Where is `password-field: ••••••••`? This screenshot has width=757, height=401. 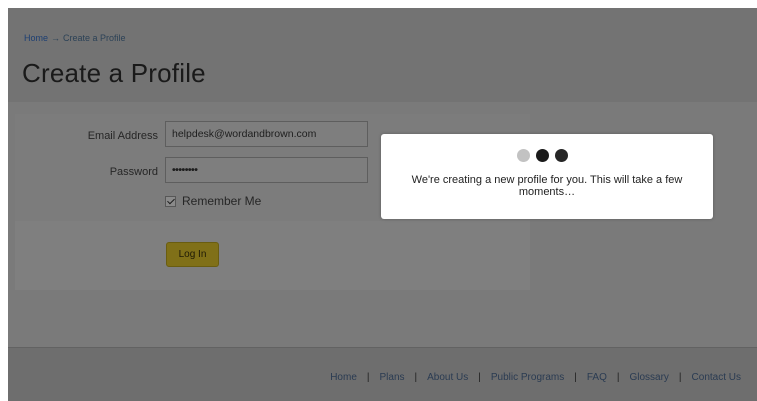
password-field: •••••••• is located at coordinates (266, 170).